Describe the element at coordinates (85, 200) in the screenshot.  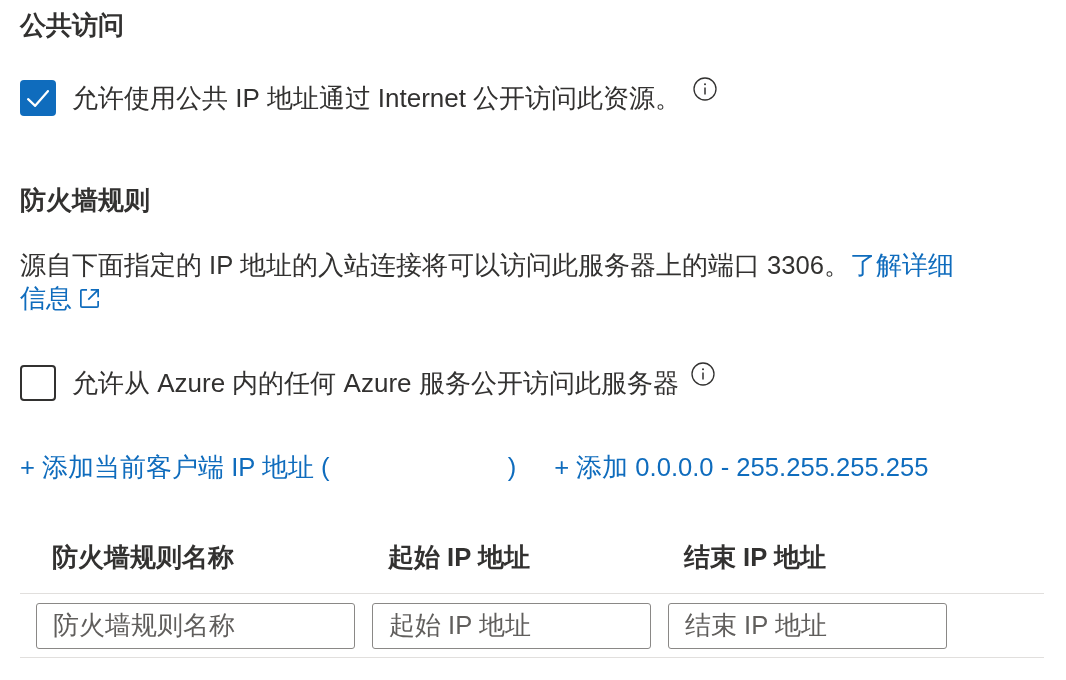
I see `section-heading: 防火墙规则` at that location.